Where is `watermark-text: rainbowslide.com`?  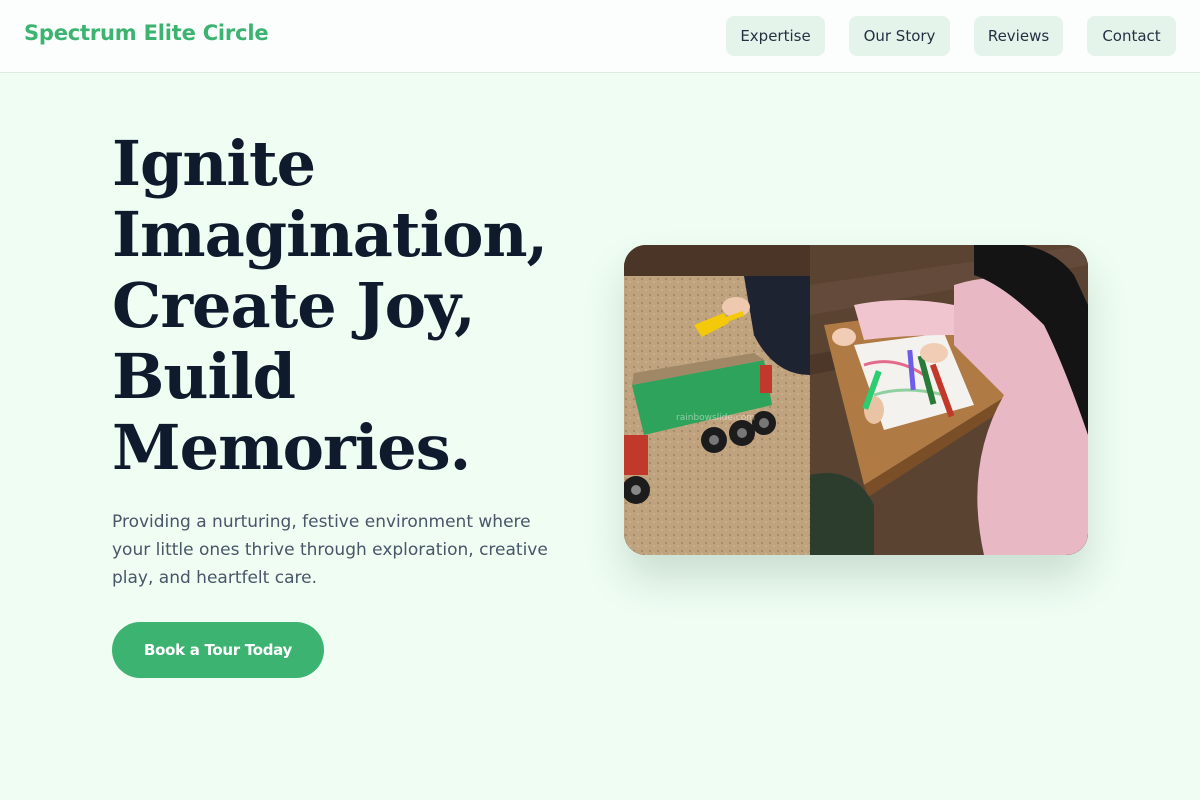 watermark-text: rainbowslide.com is located at coordinates (715, 418).